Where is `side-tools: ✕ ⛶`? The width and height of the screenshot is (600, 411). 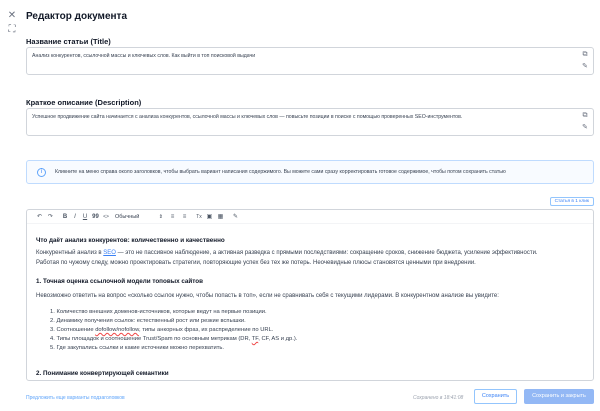
side-tools: ✕ ⛶ is located at coordinates (13, 25).